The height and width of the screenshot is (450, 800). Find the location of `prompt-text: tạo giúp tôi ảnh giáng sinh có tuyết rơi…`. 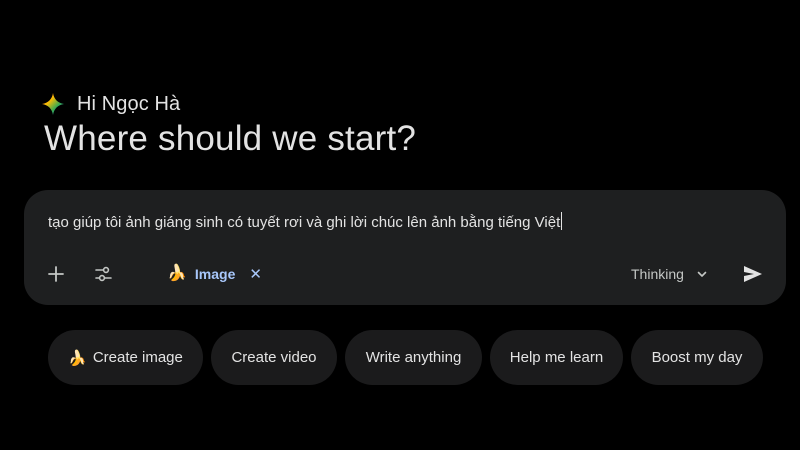

prompt-text: tạo giúp tôi ảnh giáng sinh có tuyết rơi… is located at coordinates (304, 222).